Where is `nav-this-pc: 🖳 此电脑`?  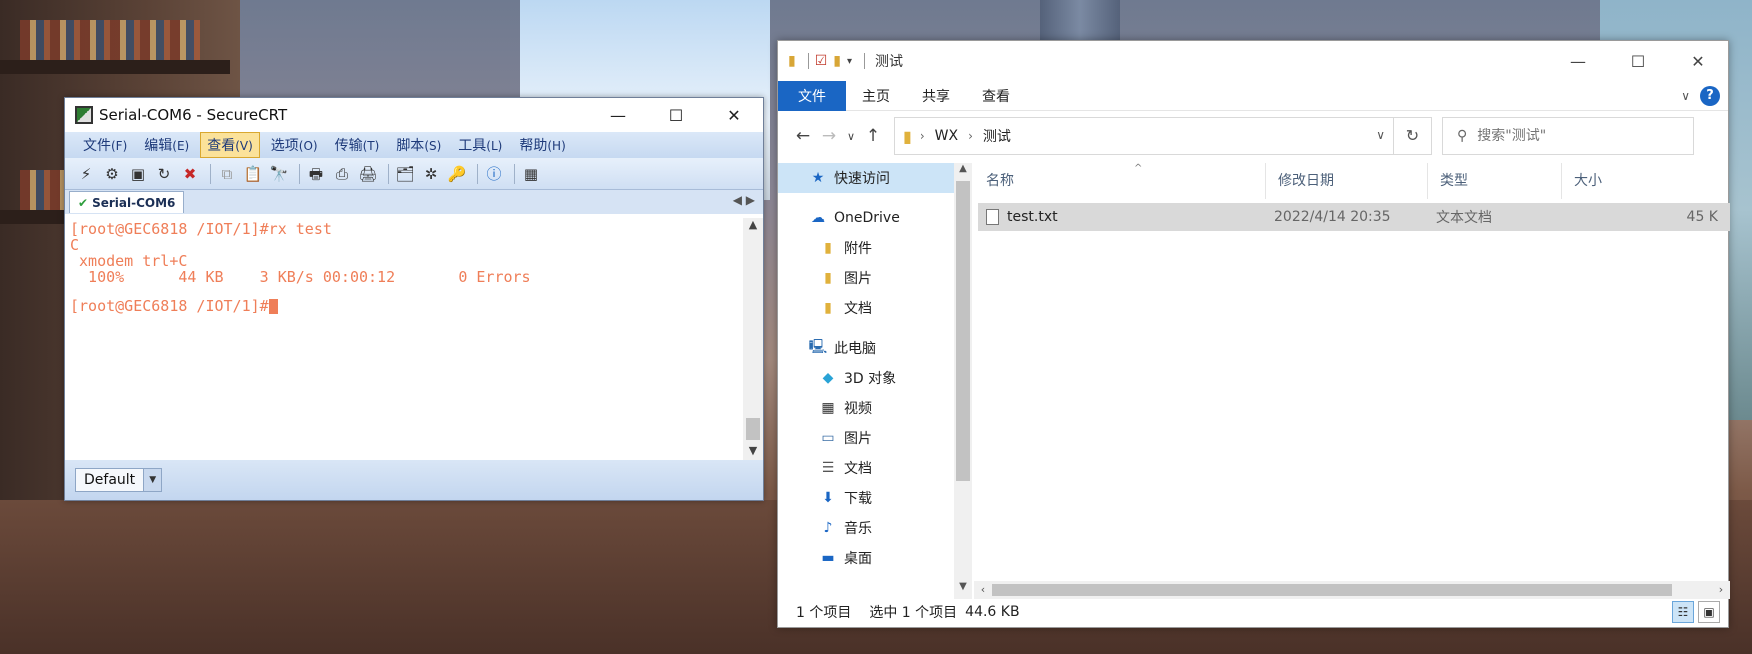 nav-this-pc: 🖳 此电脑 is located at coordinates (866, 348).